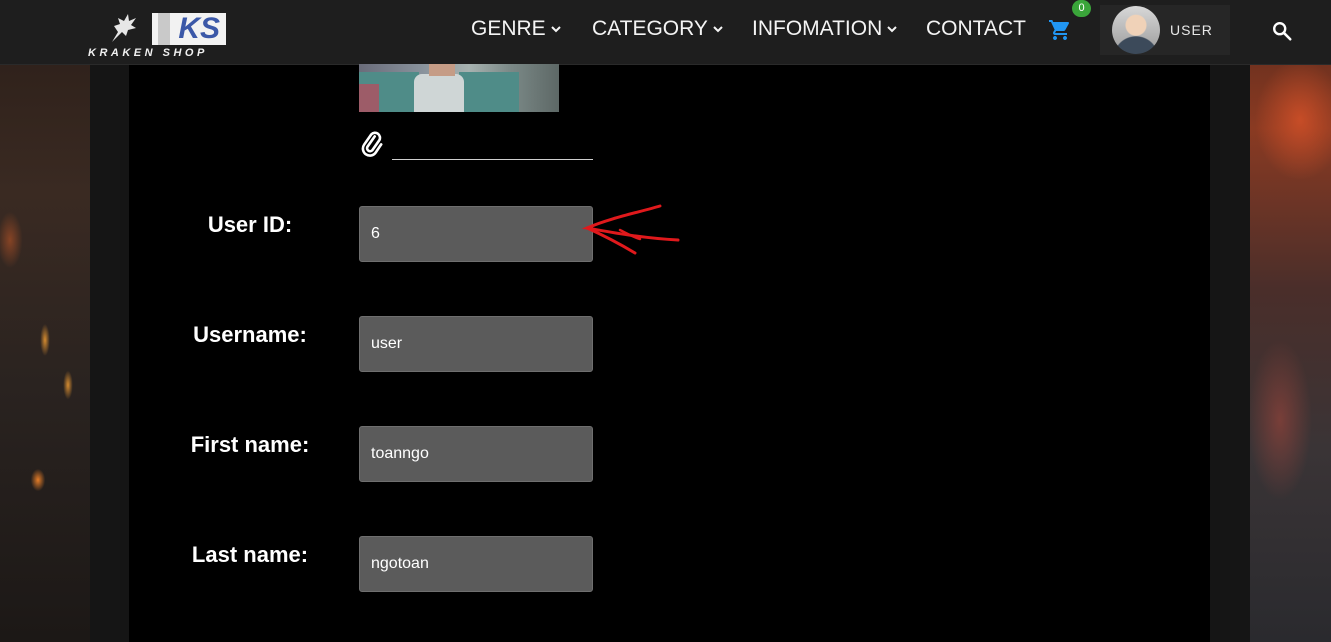 This screenshot has width=1331, height=642. What do you see at coordinates (250, 224) in the screenshot?
I see `user-id-label: User ID:` at bounding box center [250, 224].